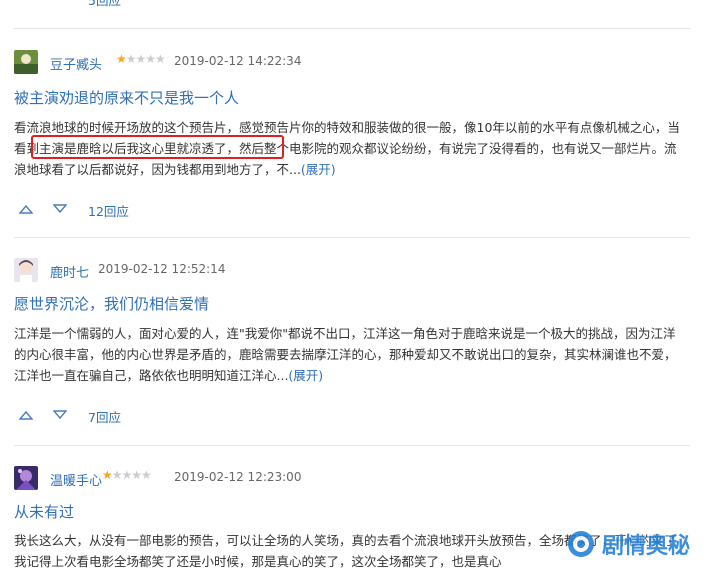 Image resolution: width=714 pixels, height=576 pixels. What do you see at coordinates (350, 5) in the screenshot?
I see `prev-review-vote-bar: 5回应` at bounding box center [350, 5].